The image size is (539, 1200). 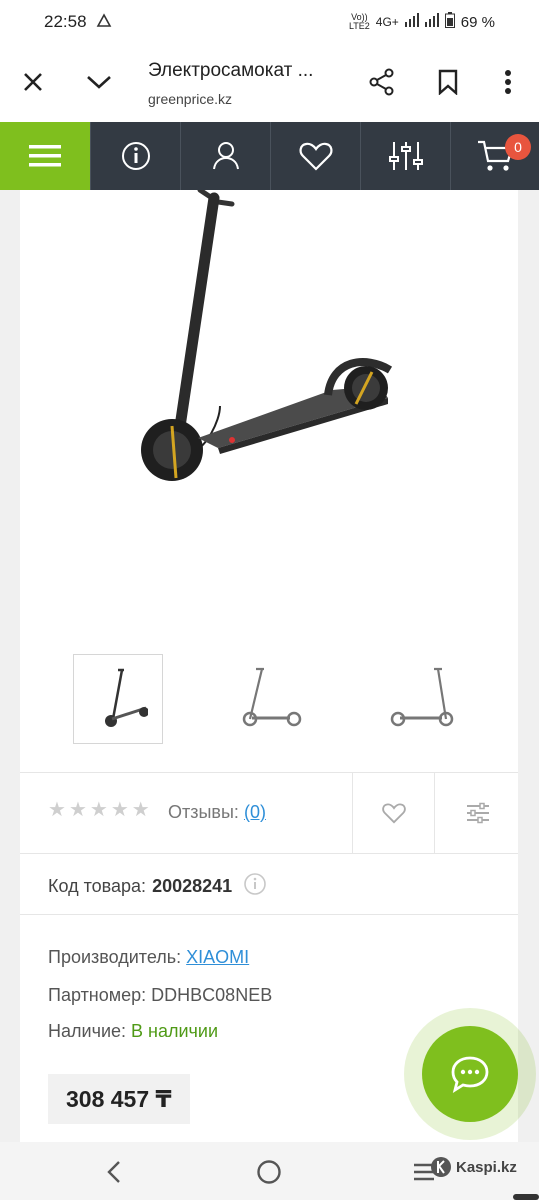 I want to click on availability-value: В наличии, so click(x=175, y=1031).